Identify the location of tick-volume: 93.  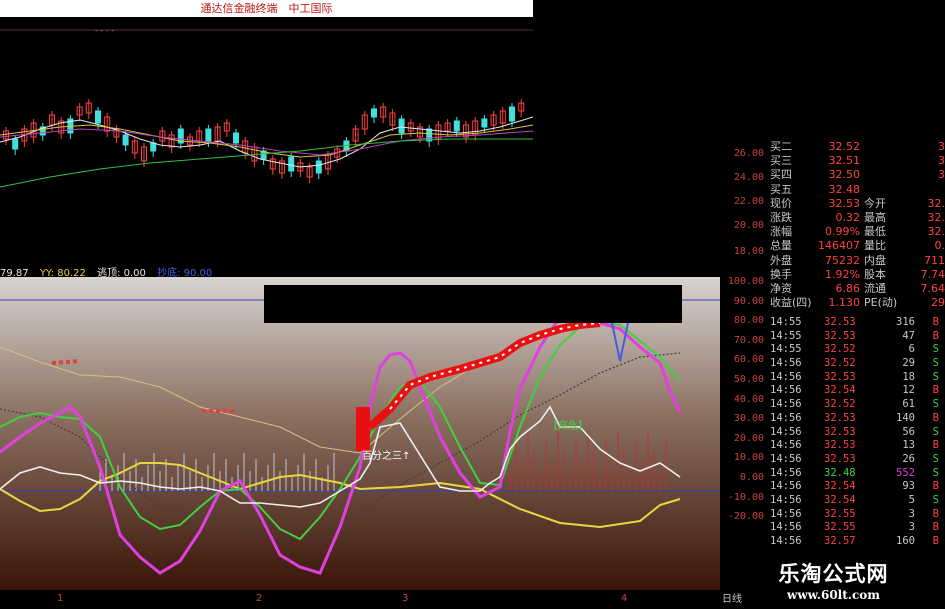
(908, 486).